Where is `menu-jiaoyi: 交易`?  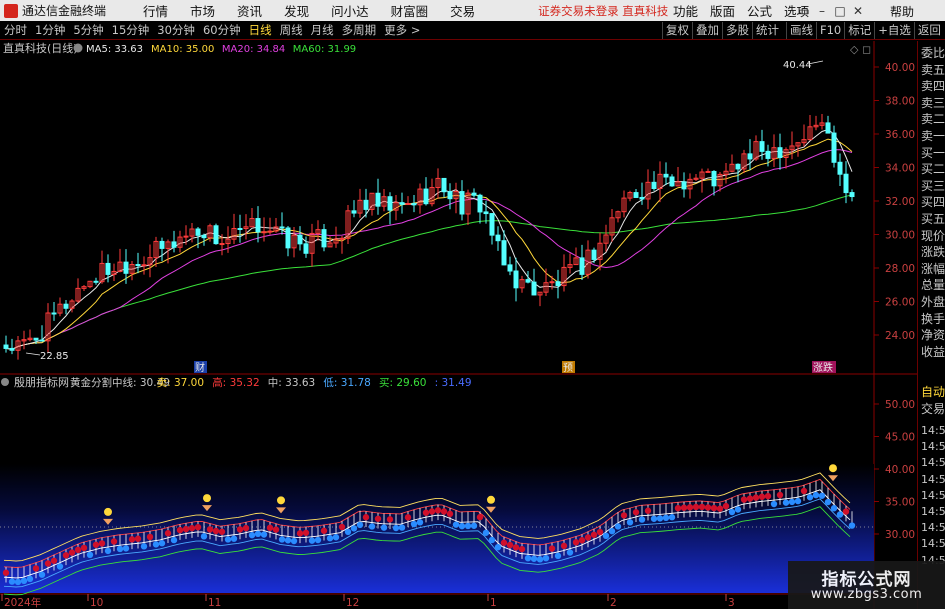
menu-jiaoyi: 交易 is located at coordinates (462, 10).